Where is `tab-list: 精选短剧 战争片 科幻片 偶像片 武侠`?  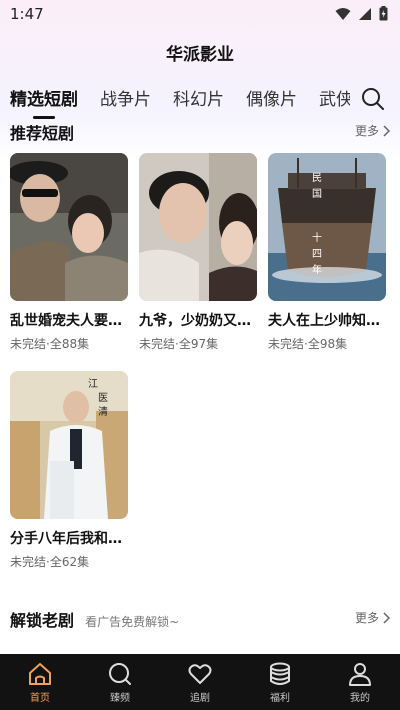 tab-list: 精选短剧 战争片 科幻片 偶像片 武侠 is located at coordinates (180, 103).